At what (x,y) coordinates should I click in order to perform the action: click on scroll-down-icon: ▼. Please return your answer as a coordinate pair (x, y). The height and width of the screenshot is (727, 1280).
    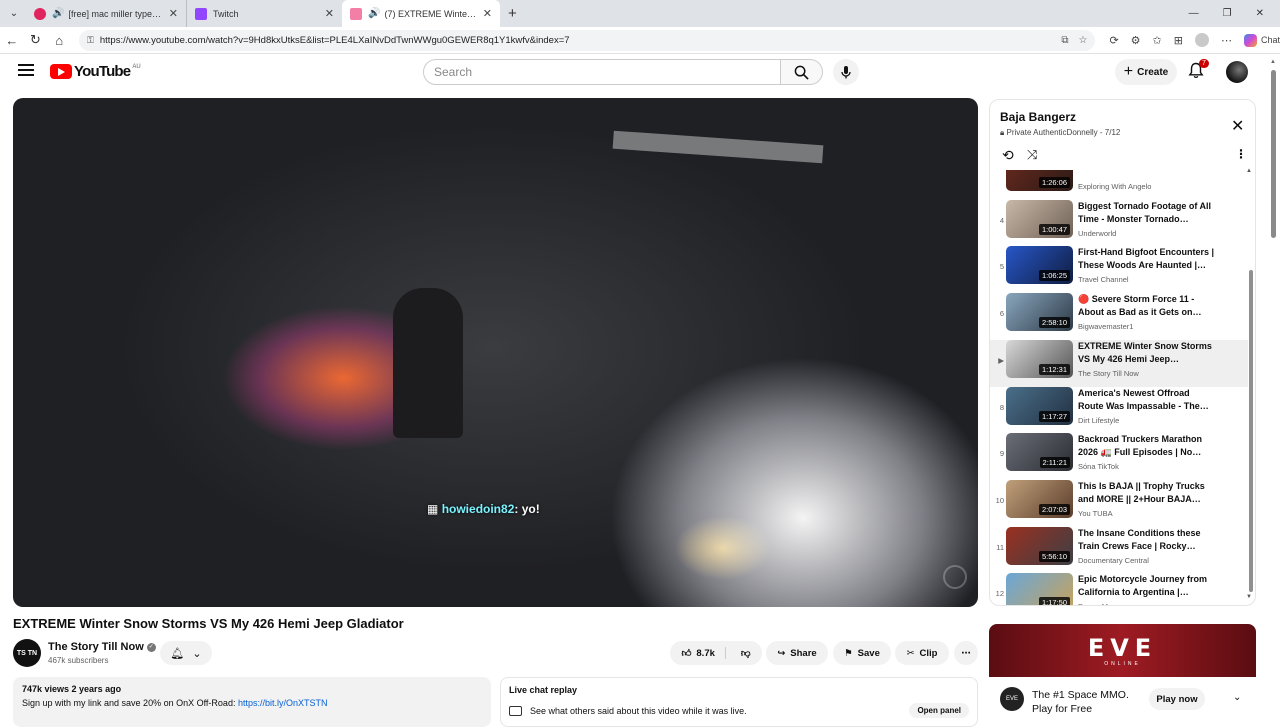
    Looking at the image, I should click on (1249, 597).